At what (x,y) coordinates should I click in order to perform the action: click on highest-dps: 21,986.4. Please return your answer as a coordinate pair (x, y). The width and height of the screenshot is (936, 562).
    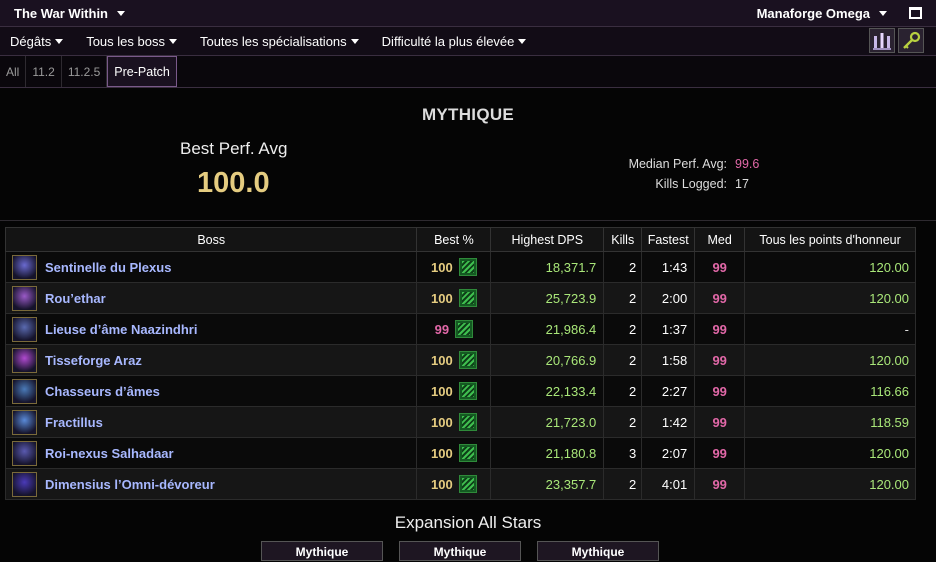
    Looking at the image, I should click on (547, 329).